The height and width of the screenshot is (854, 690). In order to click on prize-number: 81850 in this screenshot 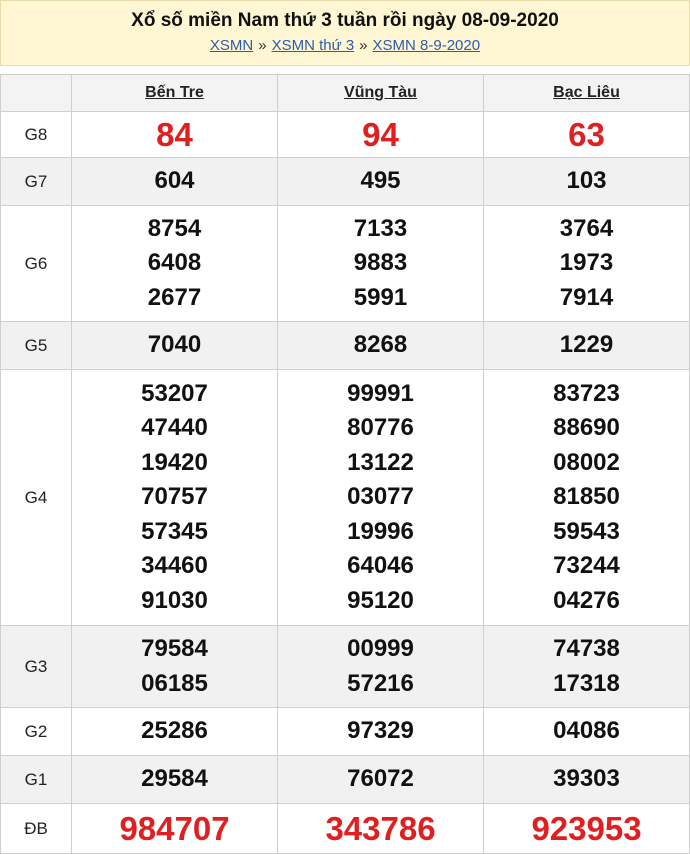, I will do `click(586, 497)`.